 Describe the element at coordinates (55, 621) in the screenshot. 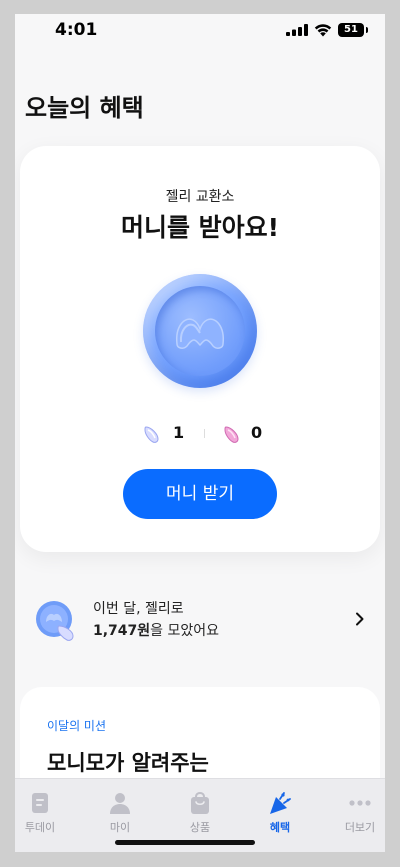

I see `coin-jelly-icon` at that location.